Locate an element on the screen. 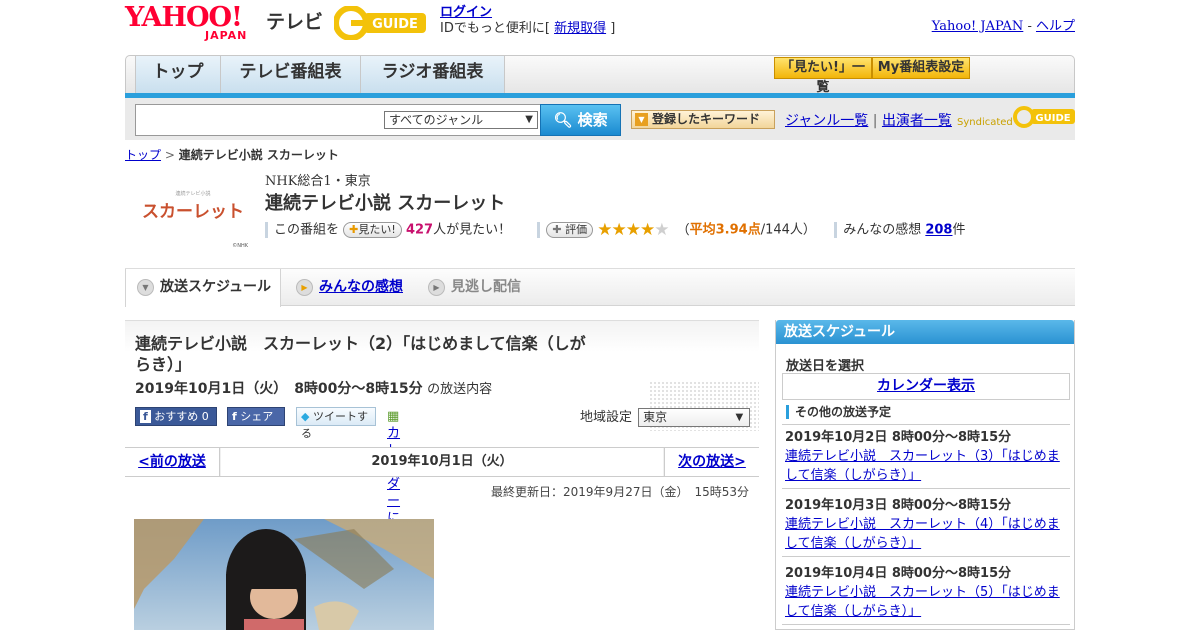 The width and height of the screenshot is (1200, 630). tab-schedule-label: 放送スケジュール is located at coordinates (216, 287).